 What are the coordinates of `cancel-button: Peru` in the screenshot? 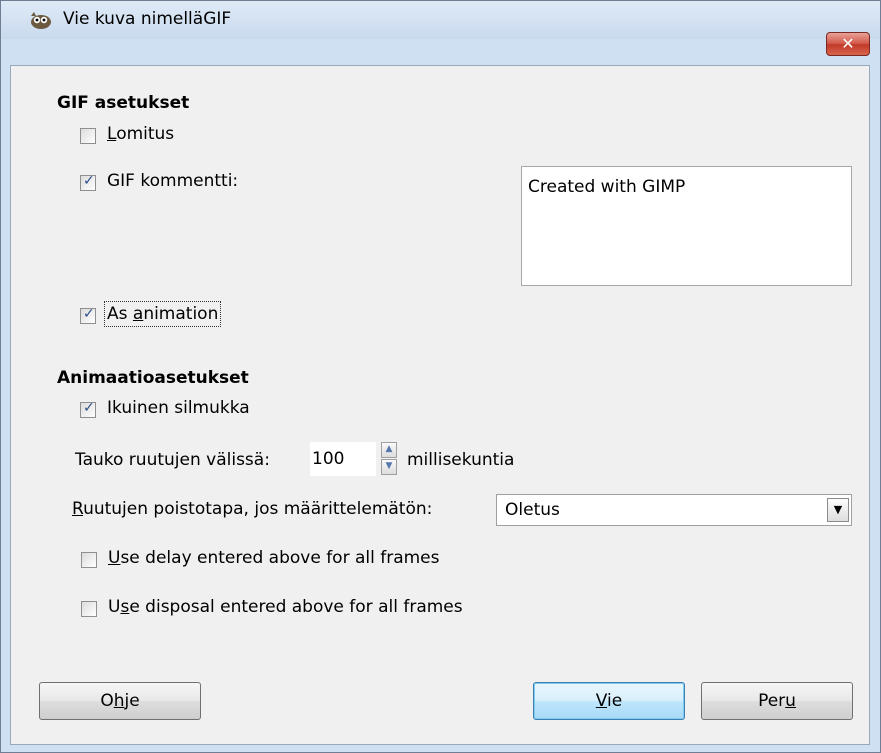 It's located at (777, 701).